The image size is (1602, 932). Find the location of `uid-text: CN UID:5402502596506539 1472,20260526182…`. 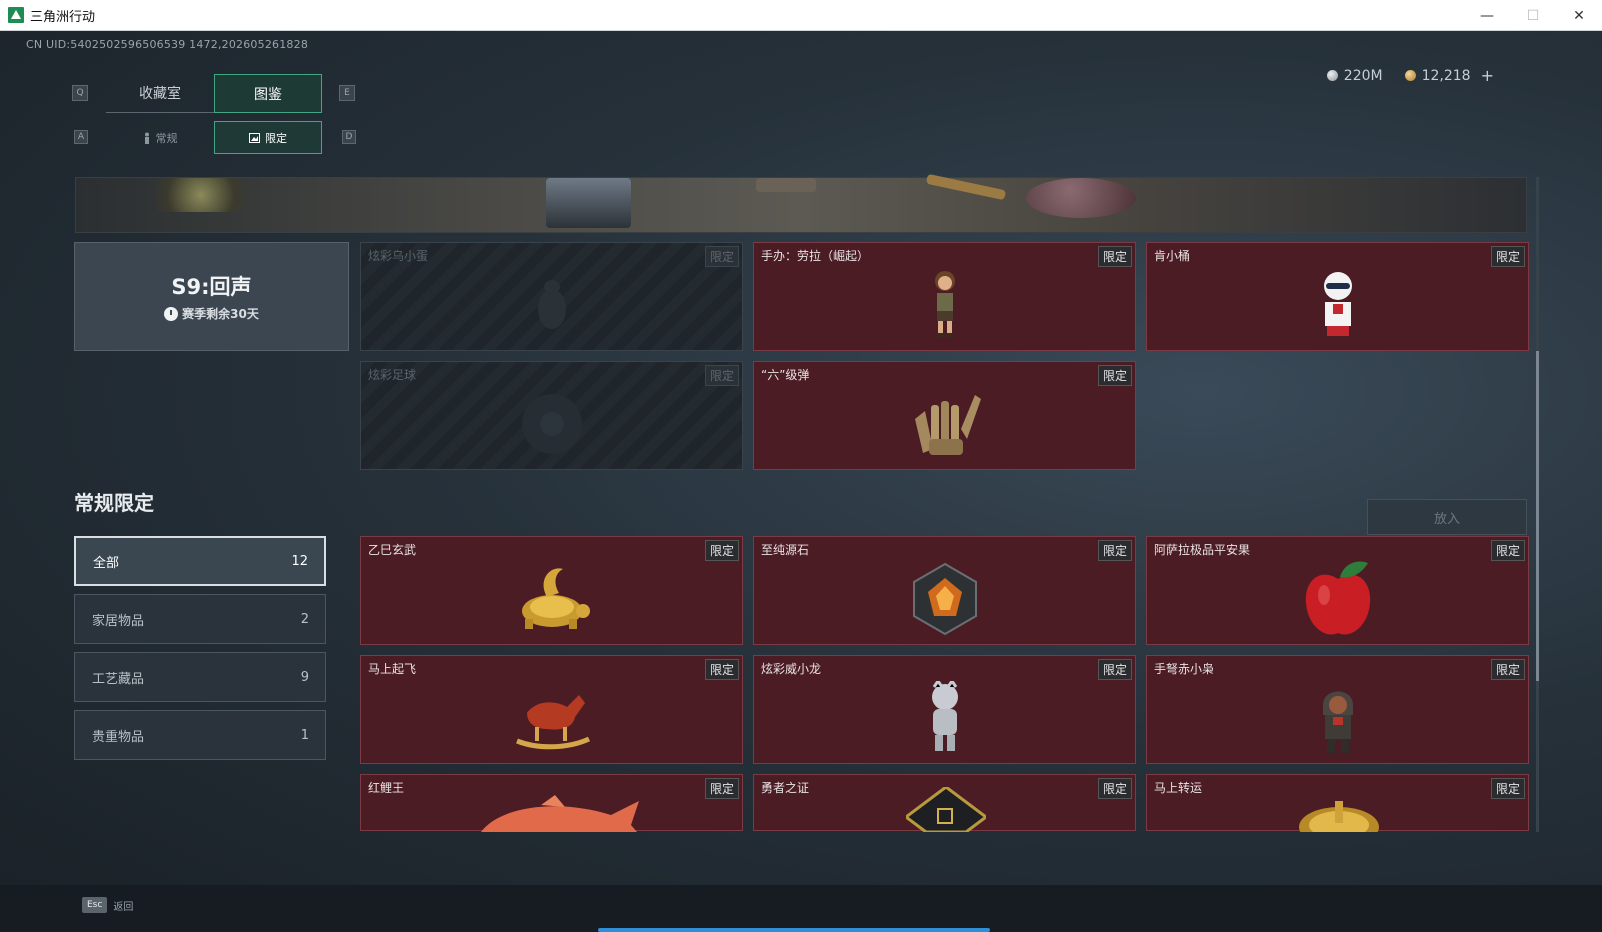

uid-text: CN UID:5402502596506539 1472,20260526182… is located at coordinates (167, 44).